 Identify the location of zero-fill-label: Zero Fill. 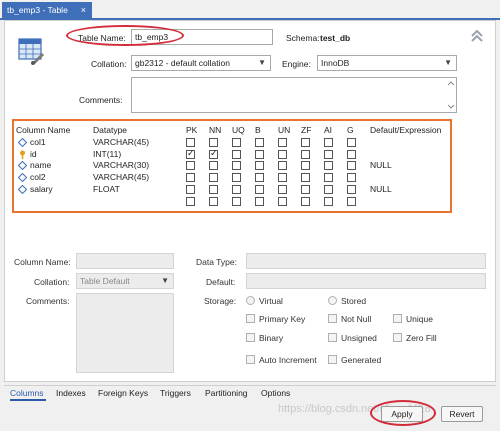
(421, 338).